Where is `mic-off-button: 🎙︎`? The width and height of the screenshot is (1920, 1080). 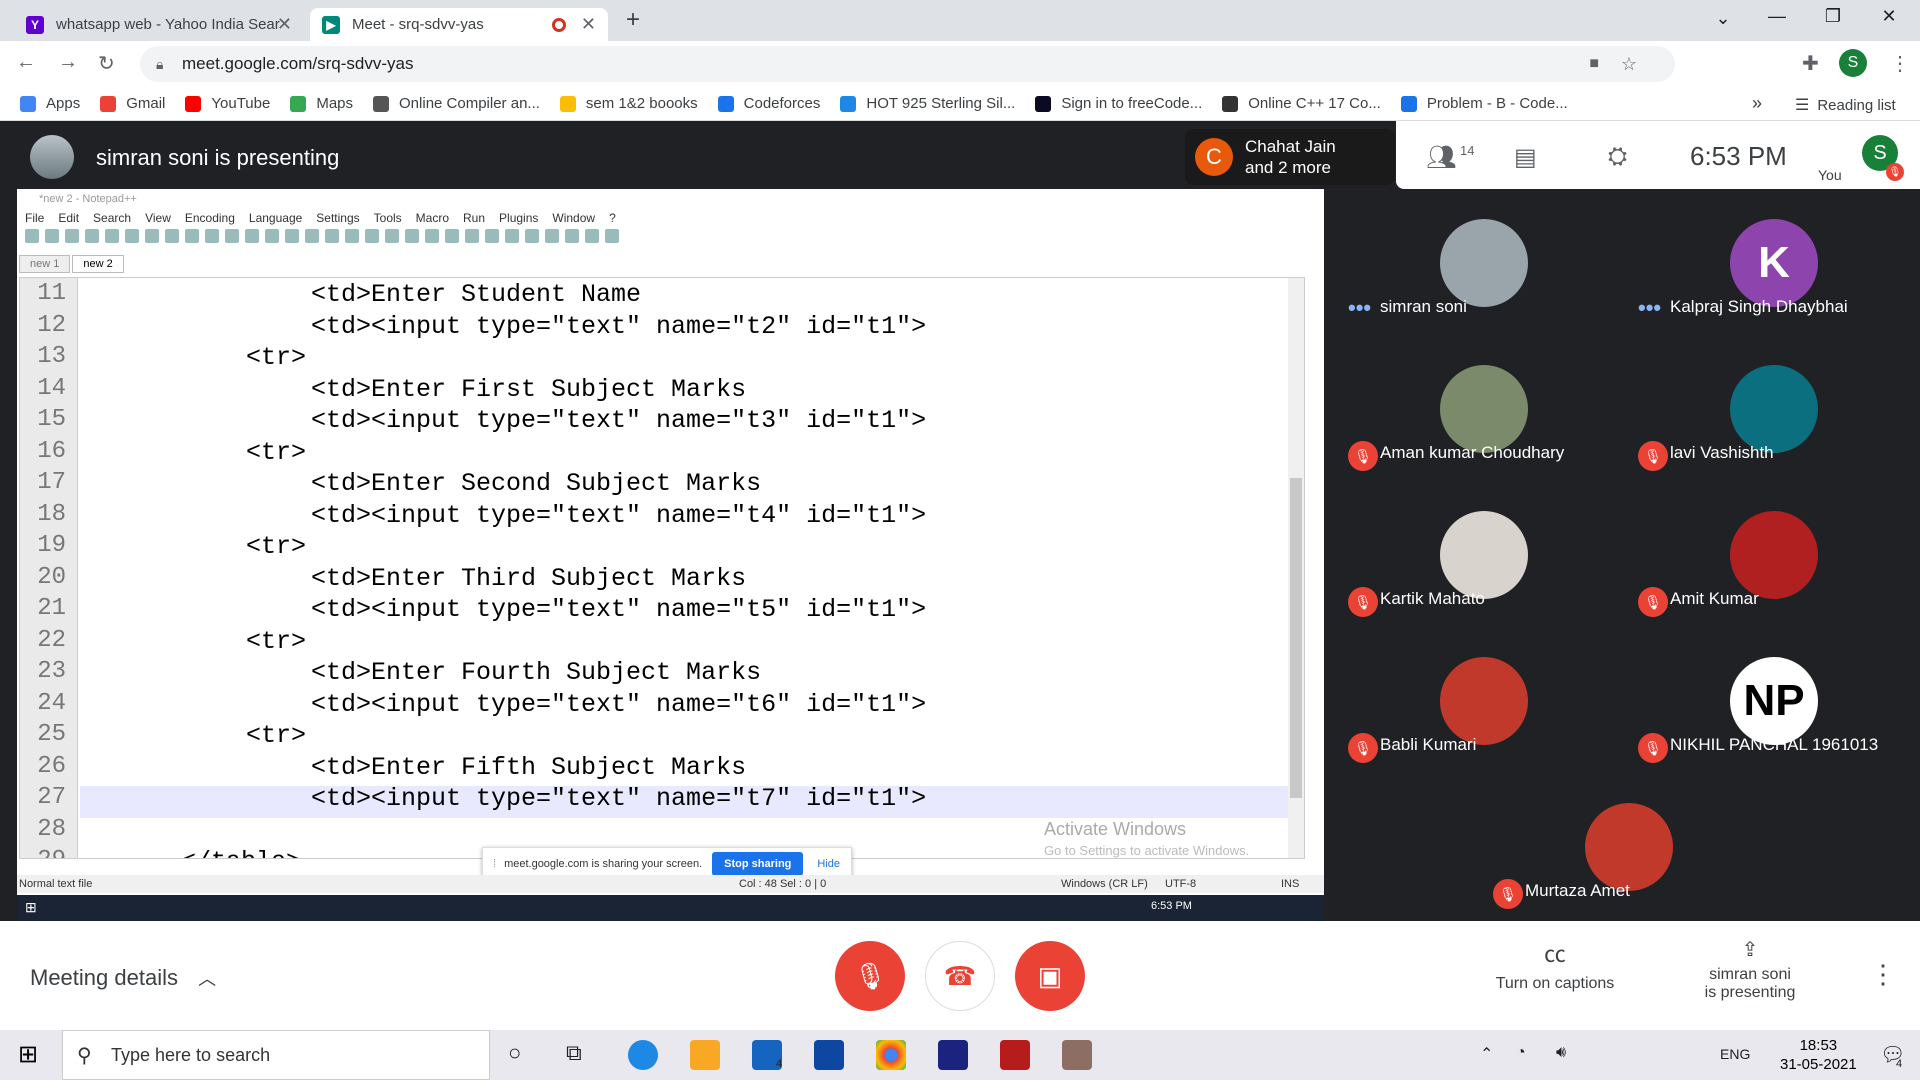 mic-off-button: 🎙︎ is located at coordinates (870, 976).